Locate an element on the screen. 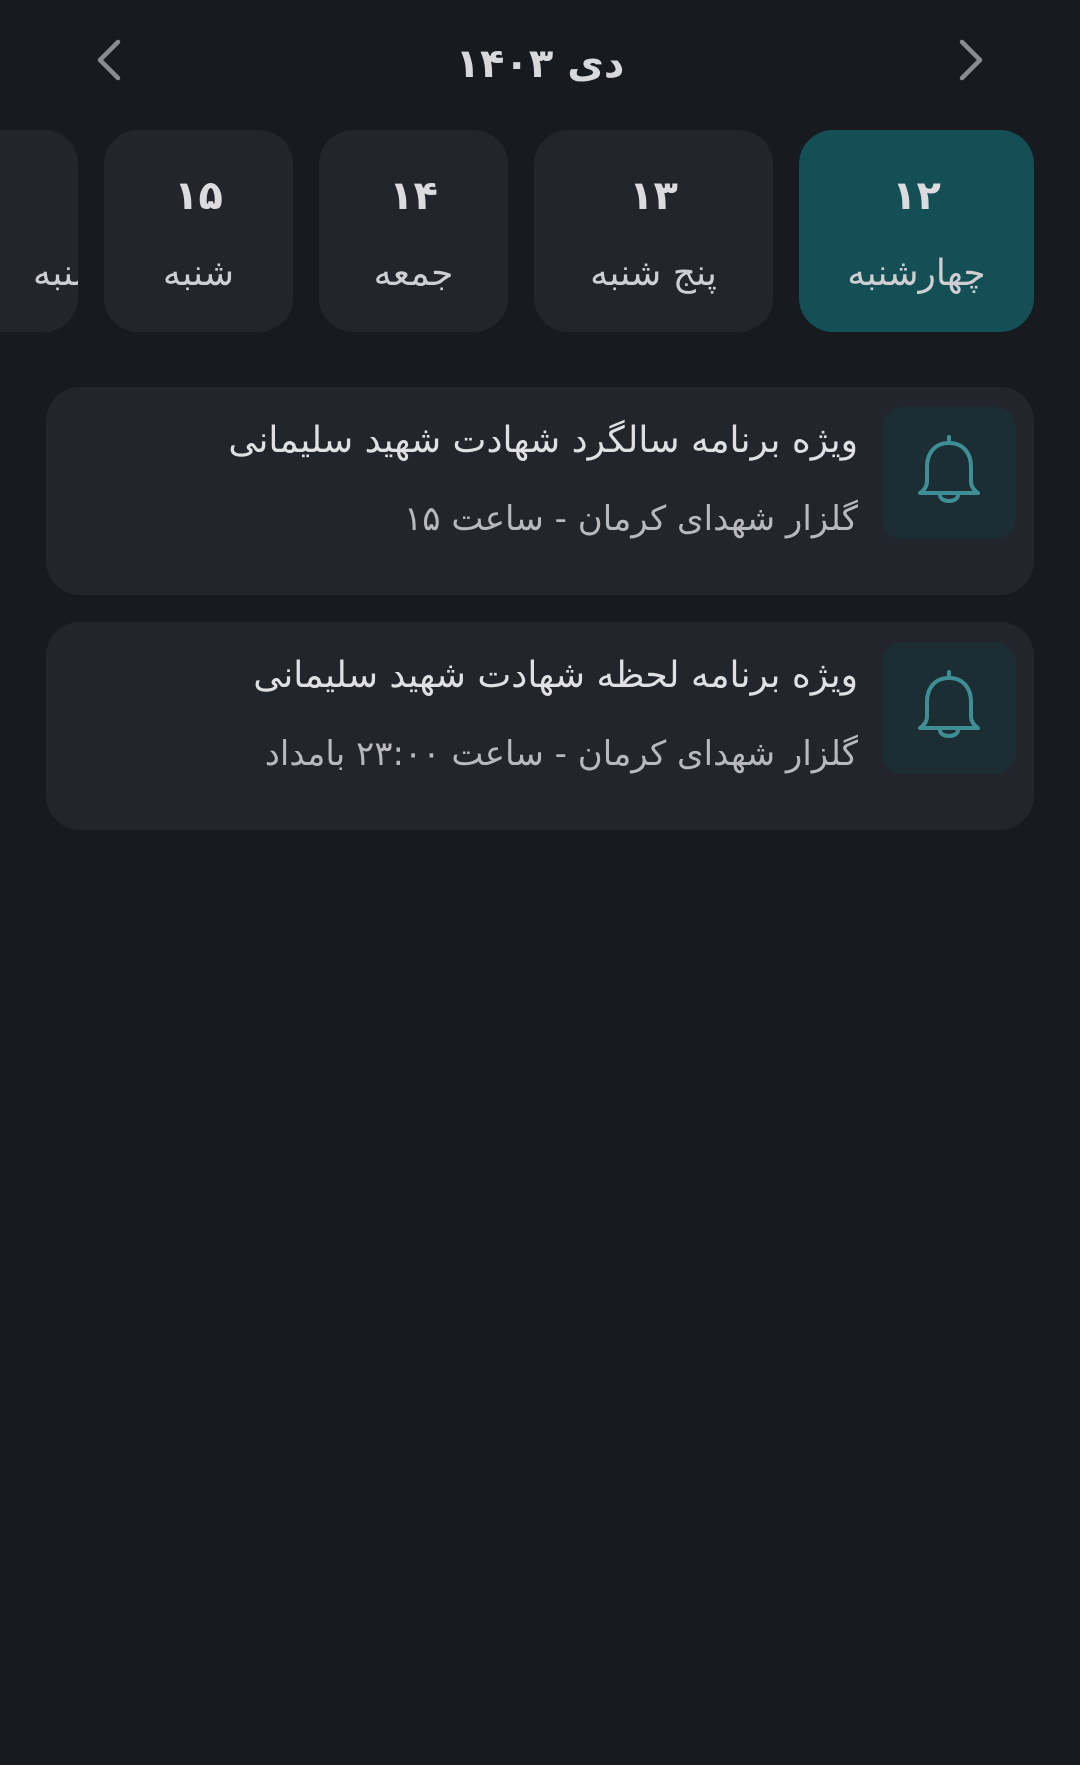 The image size is (1080, 1765). chevron-left-icon is located at coordinates (109, 60).